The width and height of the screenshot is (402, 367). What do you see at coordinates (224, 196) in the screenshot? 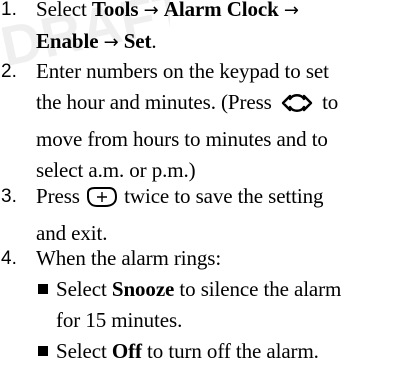
I see `step-3-line-1-suffix: twice to save the setting` at bounding box center [224, 196].